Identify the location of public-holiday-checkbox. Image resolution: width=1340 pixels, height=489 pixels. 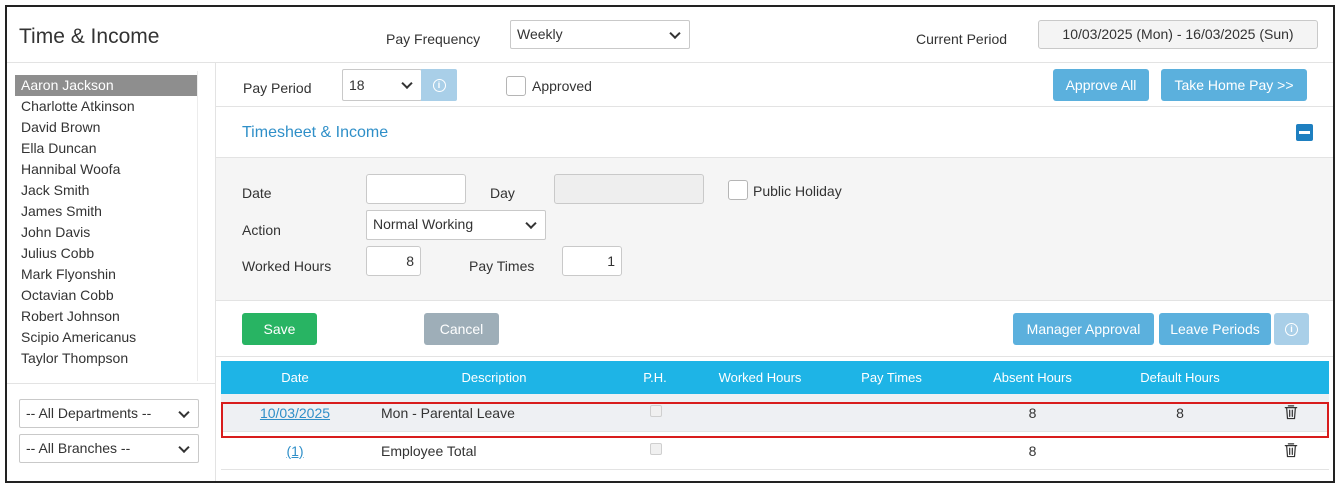
(738, 190).